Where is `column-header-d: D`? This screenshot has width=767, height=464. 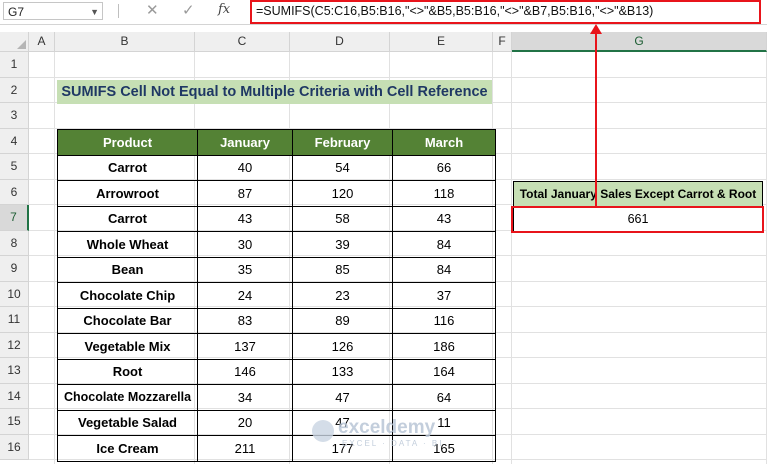 column-header-d: D is located at coordinates (340, 42).